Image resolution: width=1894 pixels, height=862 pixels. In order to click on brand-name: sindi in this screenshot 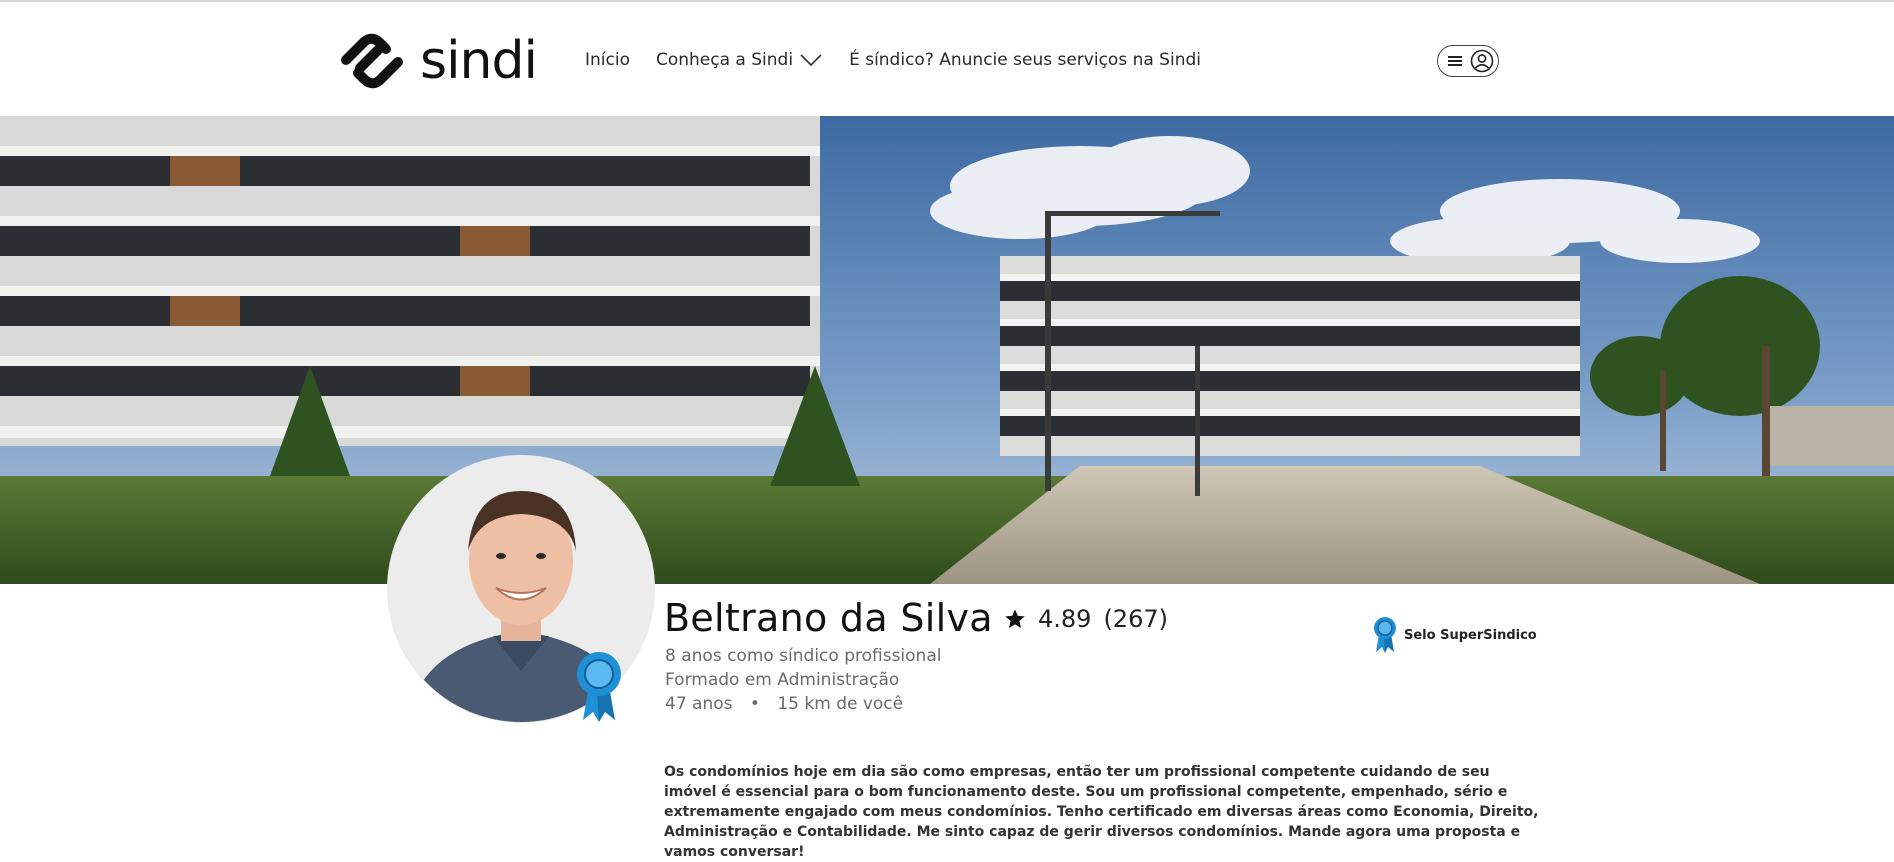, I will do `click(479, 61)`.